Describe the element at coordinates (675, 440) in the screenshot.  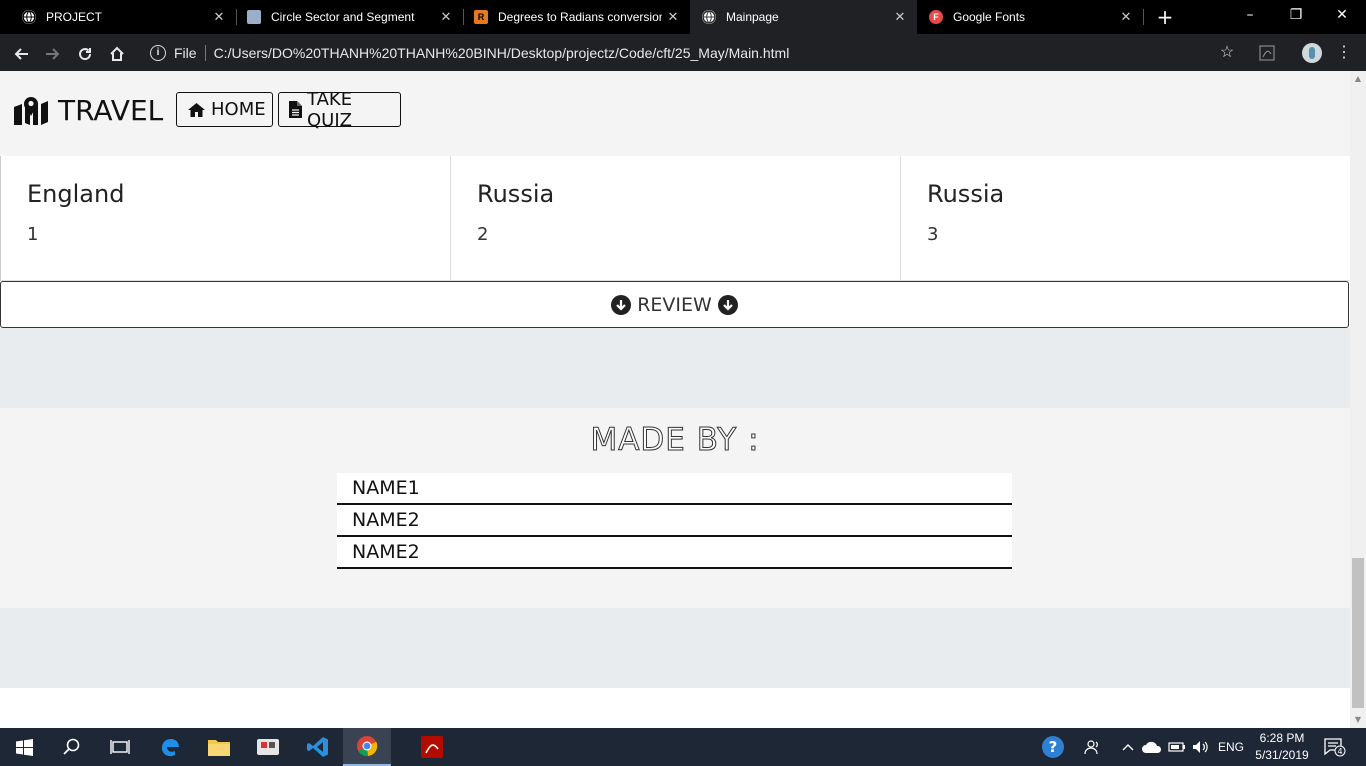
I see `made-by-heading: MADE BY :` at that location.